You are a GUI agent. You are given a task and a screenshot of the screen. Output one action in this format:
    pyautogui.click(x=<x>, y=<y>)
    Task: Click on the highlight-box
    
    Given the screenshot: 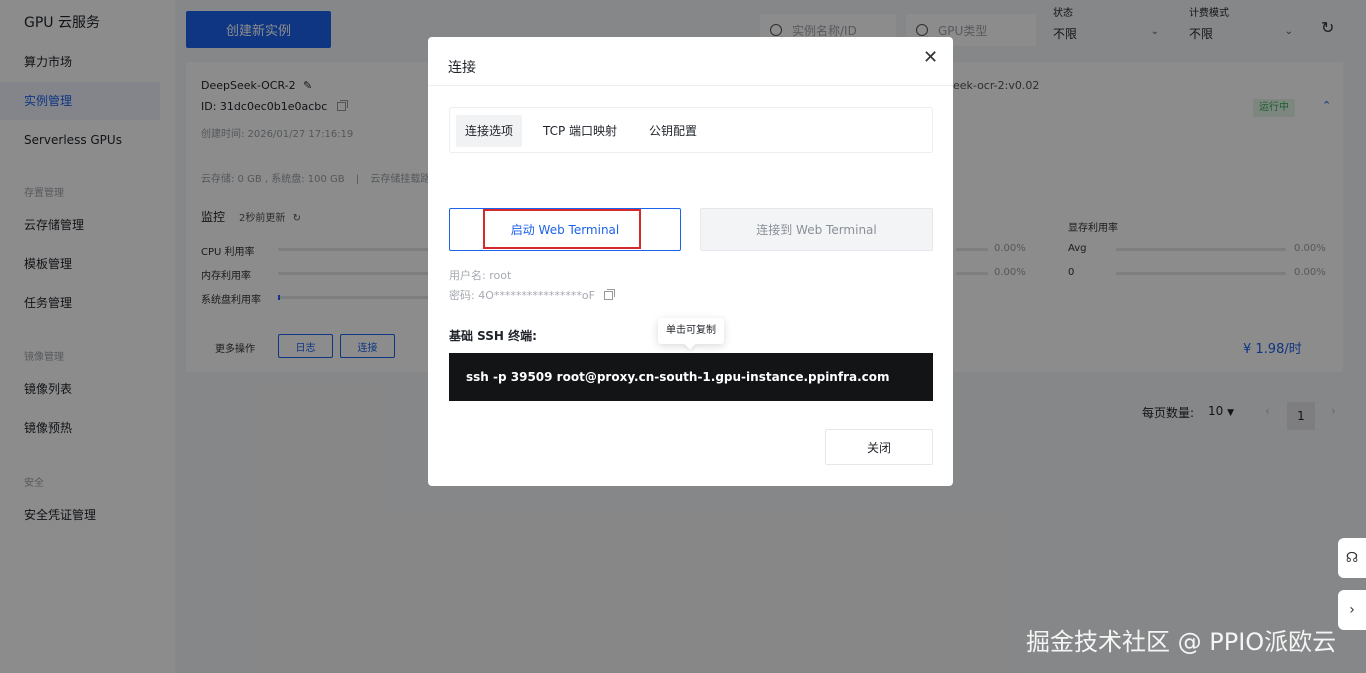 What is the action you would take?
    pyautogui.click(x=562, y=229)
    